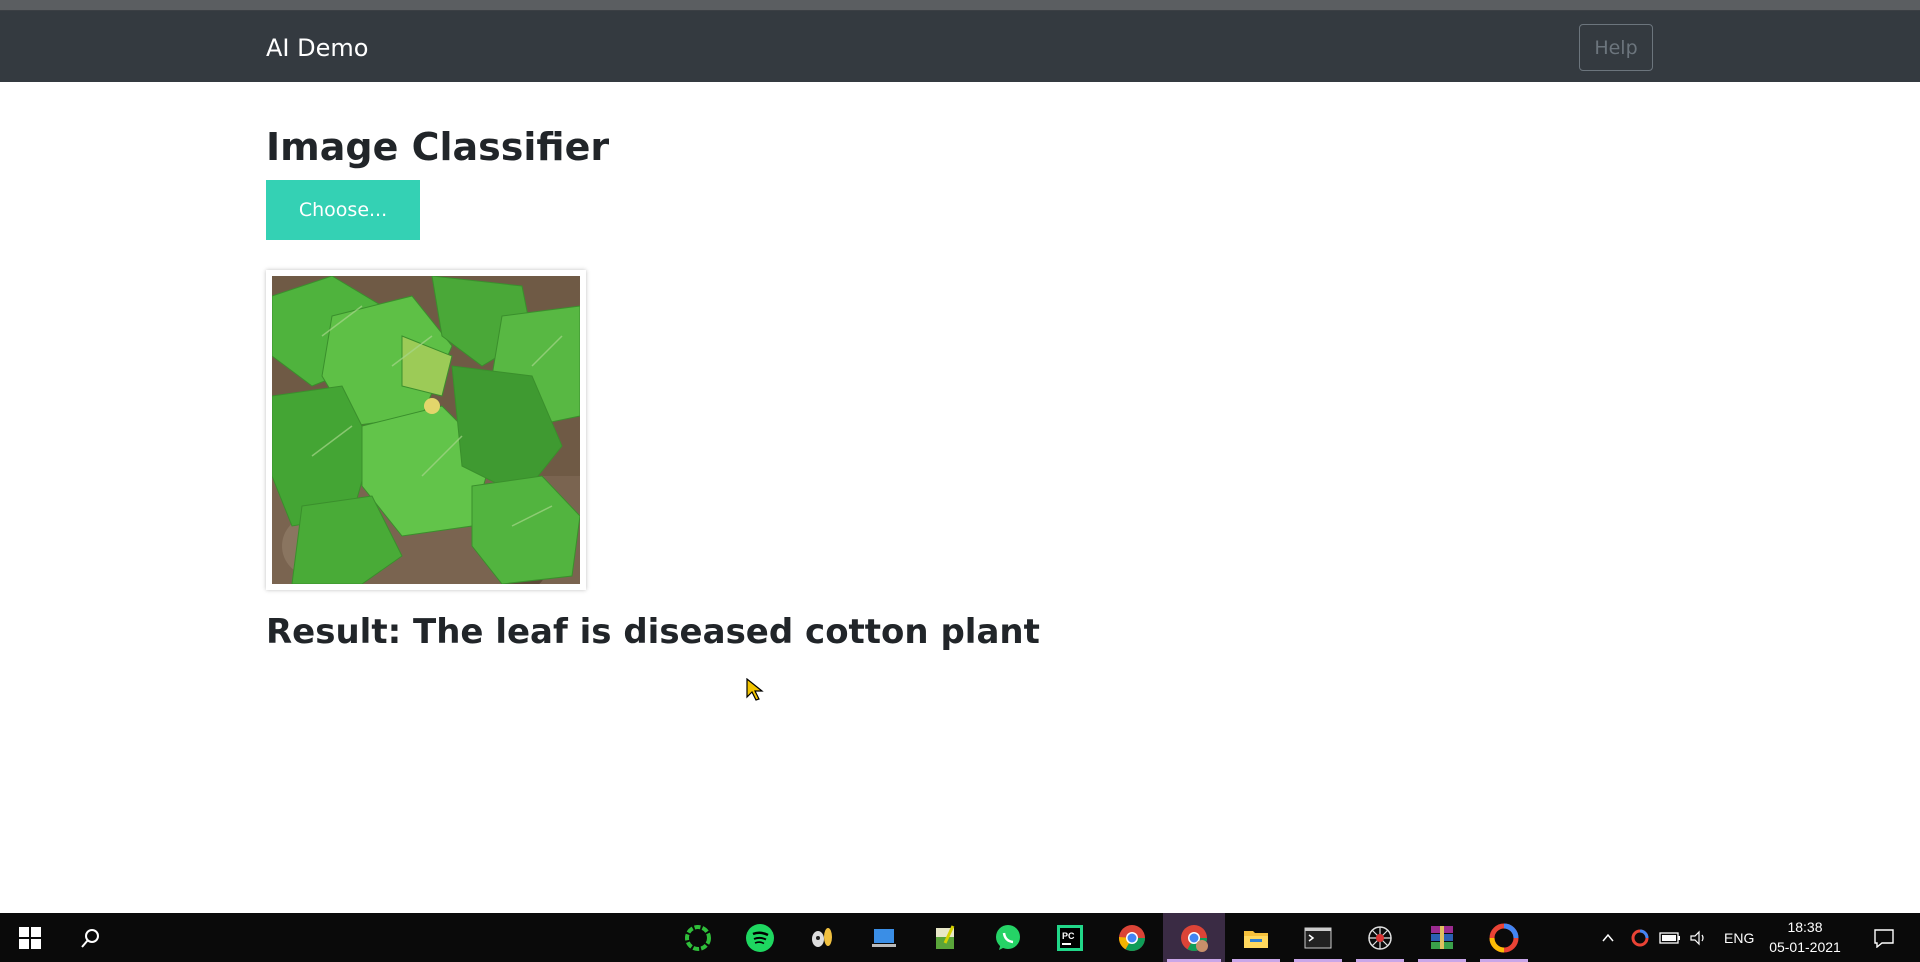 This screenshot has width=1920, height=962. I want to click on language-indicator: ENG, so click(1739, 937).